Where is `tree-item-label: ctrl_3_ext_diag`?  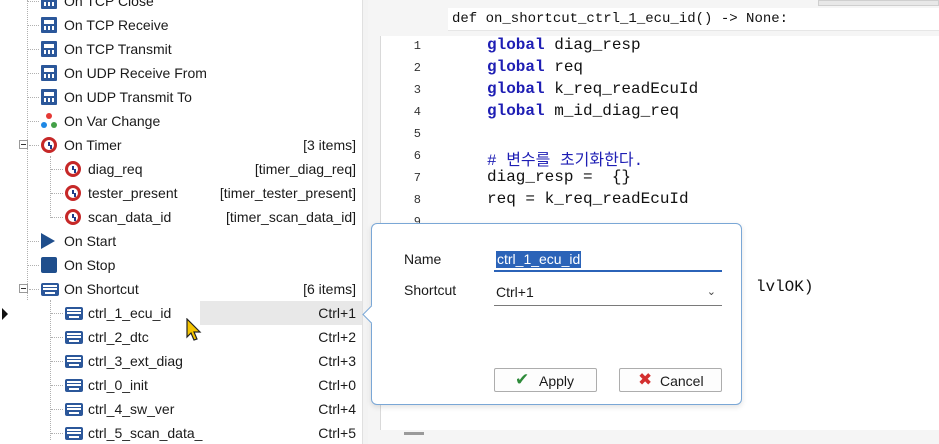 tree-item-label: ctrl_3_ext_diag is located at coordinates (135, 361).